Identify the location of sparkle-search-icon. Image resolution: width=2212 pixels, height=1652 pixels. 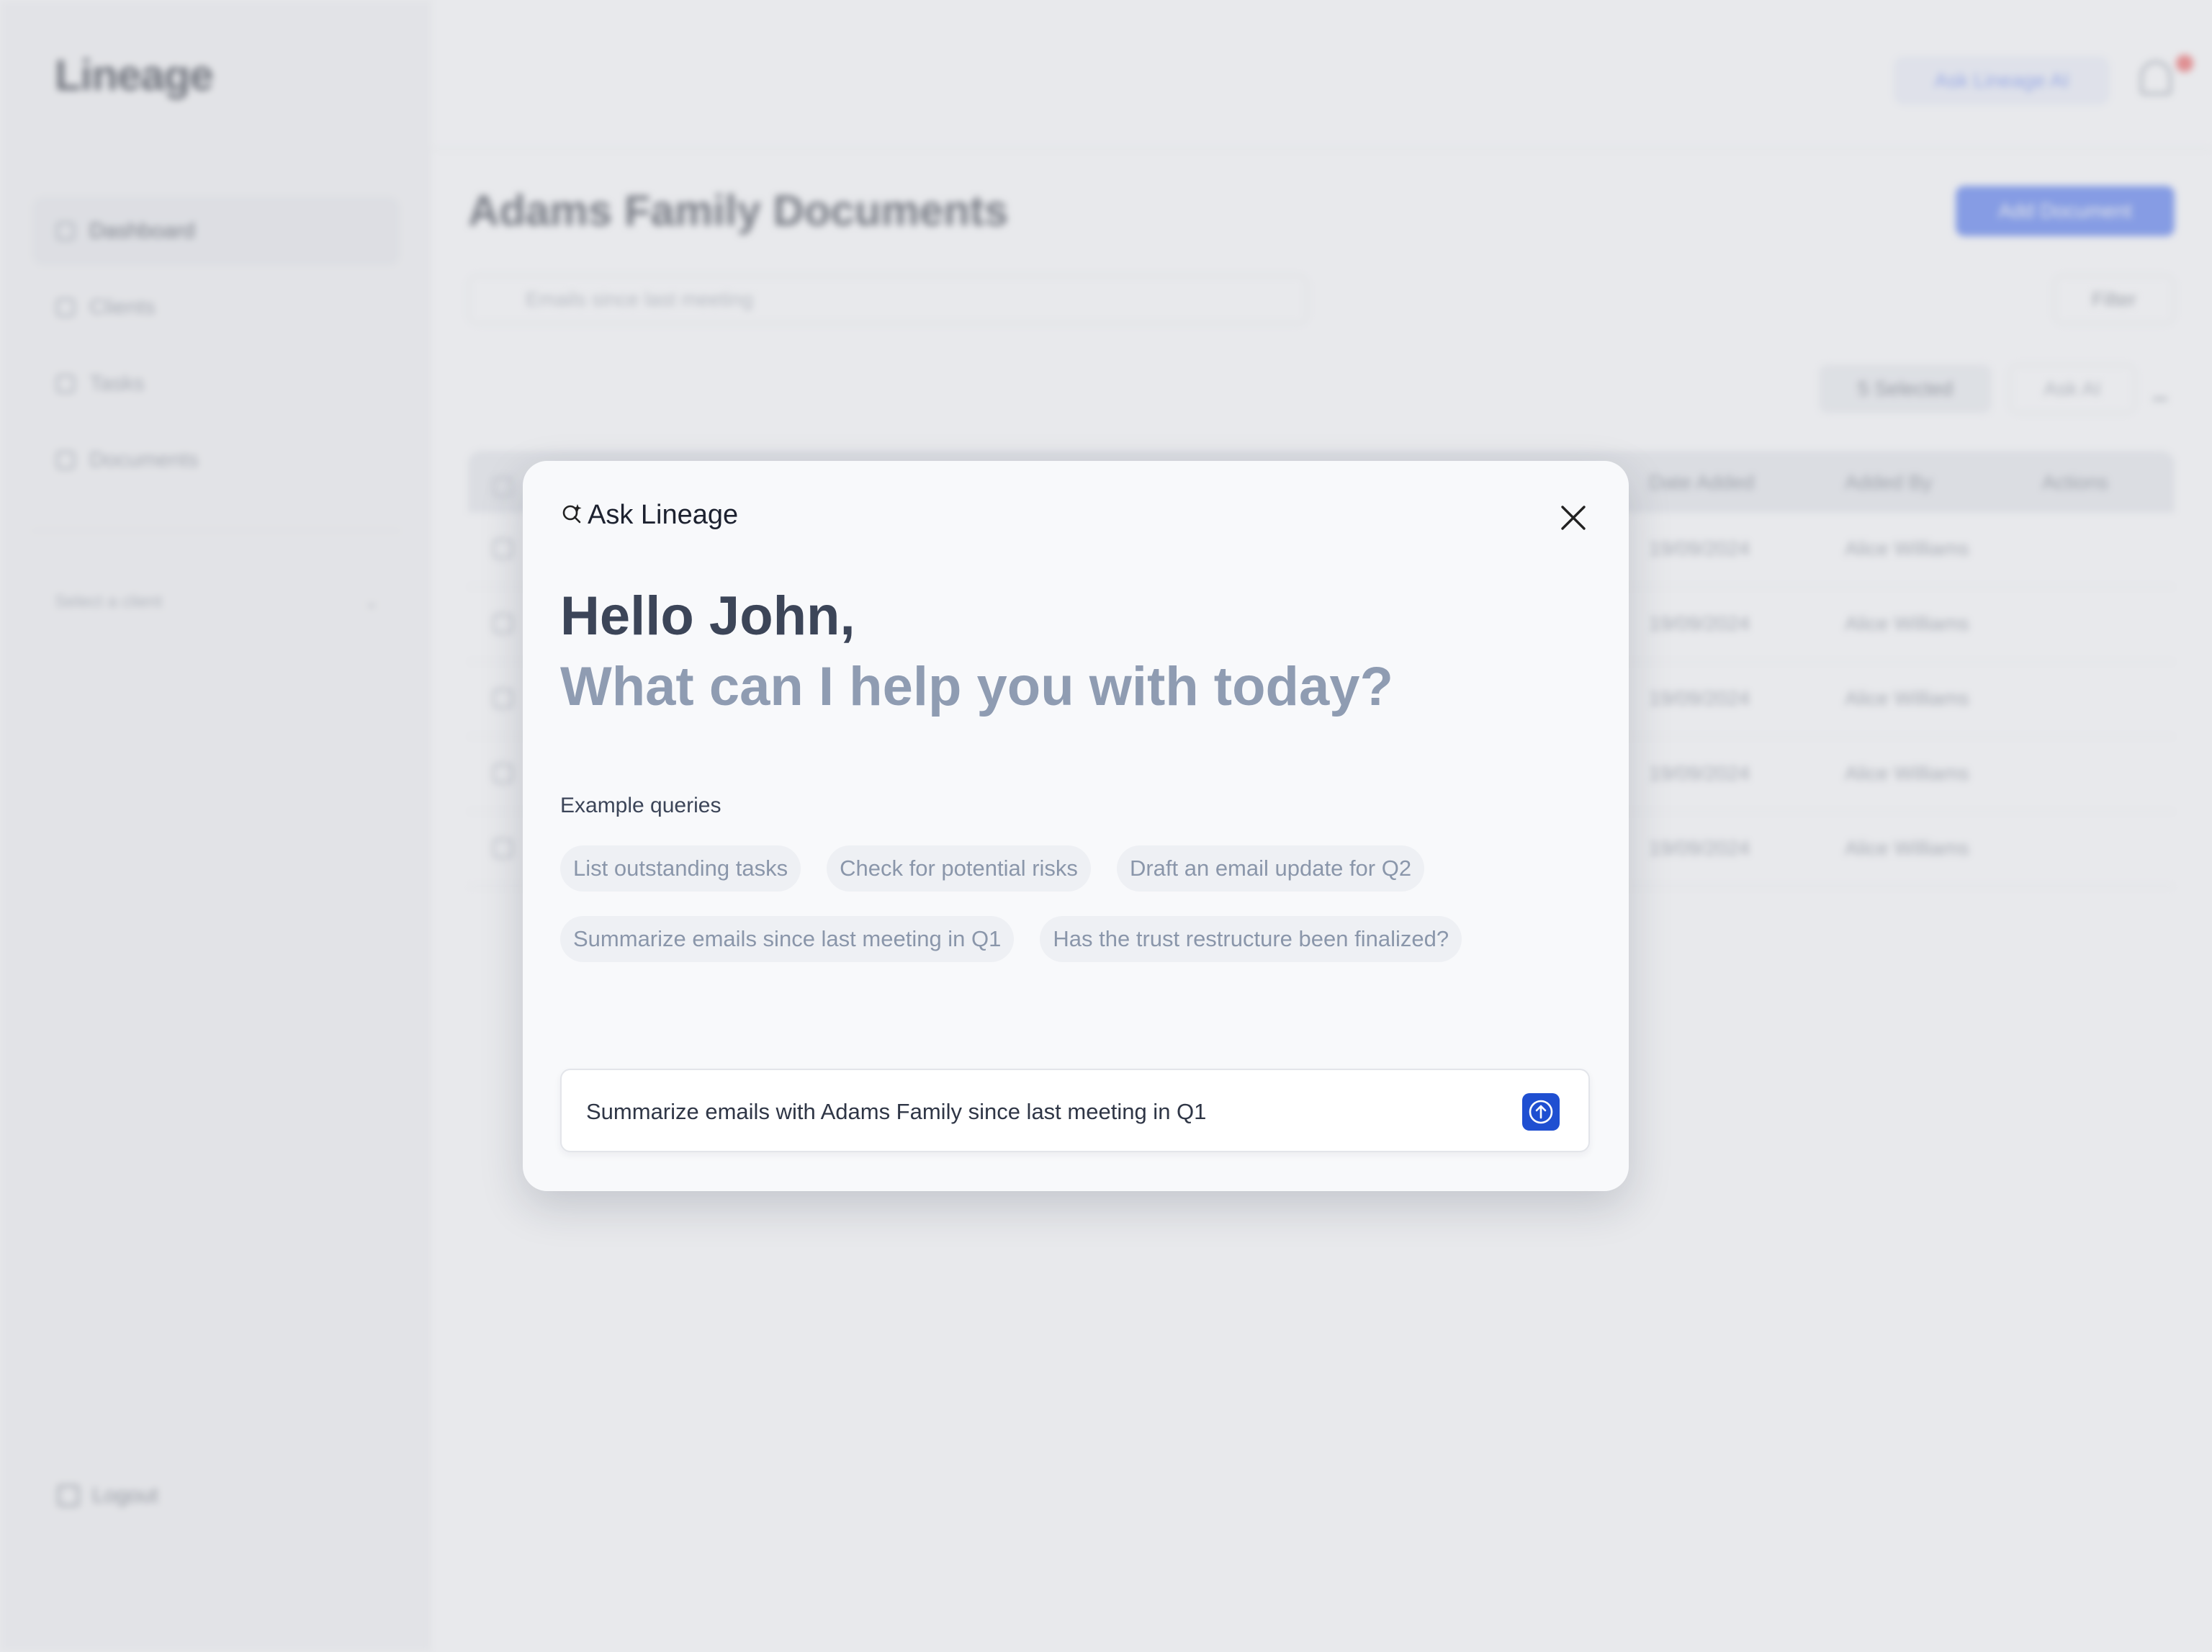
(572, 515).